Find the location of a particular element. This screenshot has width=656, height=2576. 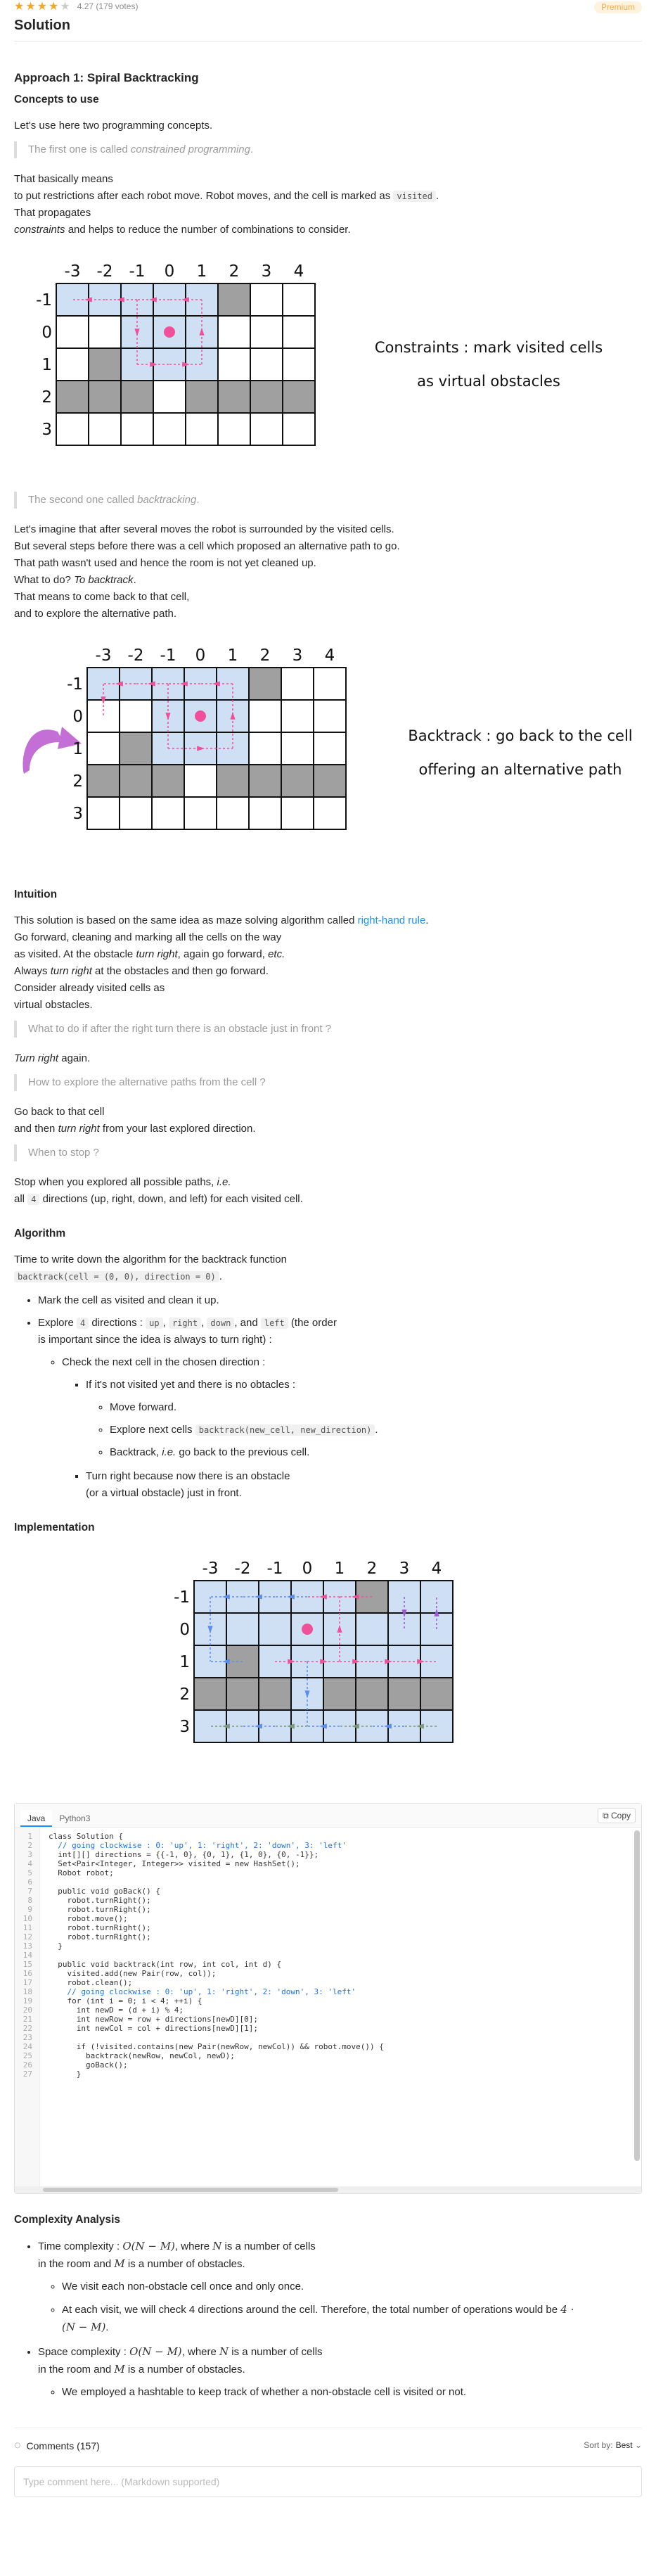

figure-caption: Backtrack : go back to the cell is located at coordinates (520, 735).